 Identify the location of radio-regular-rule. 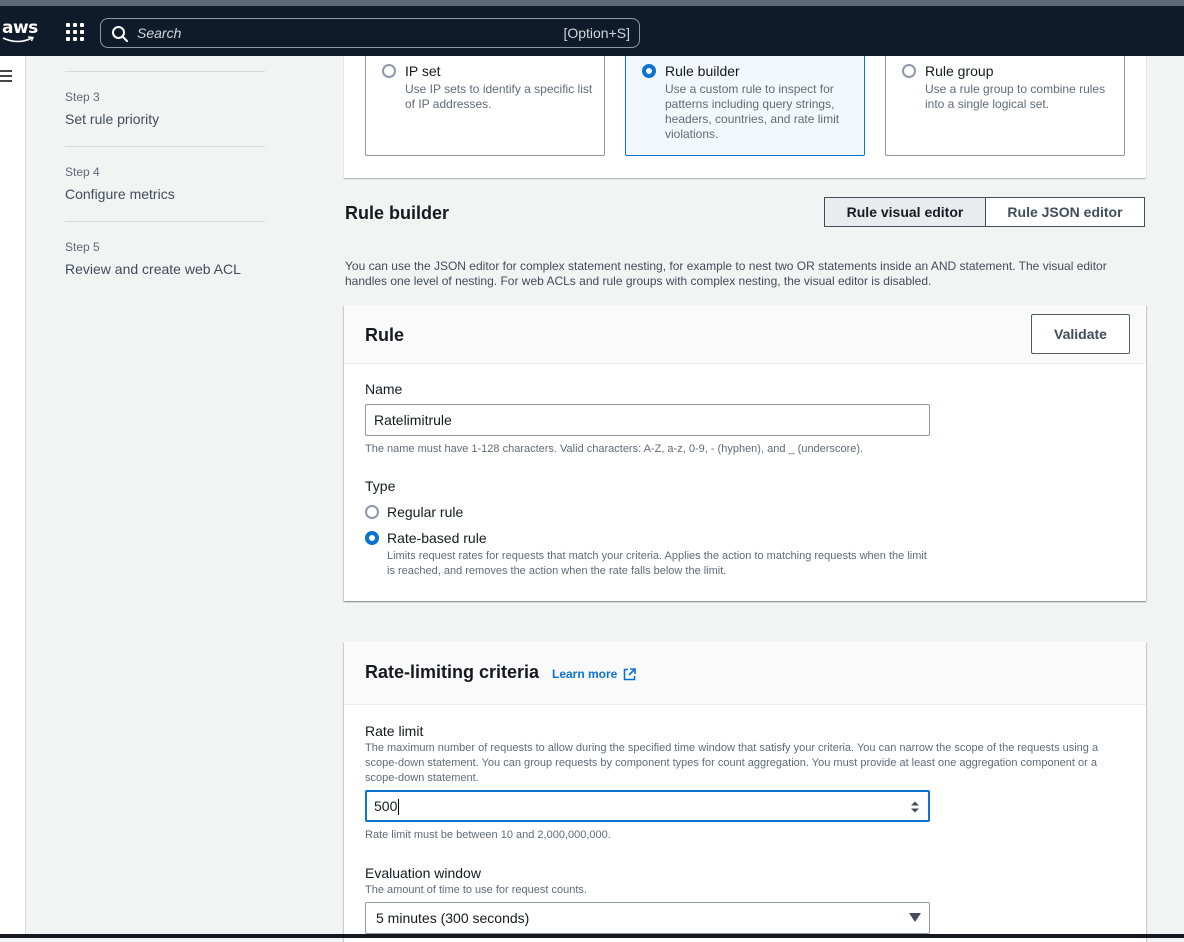
(372, 512).